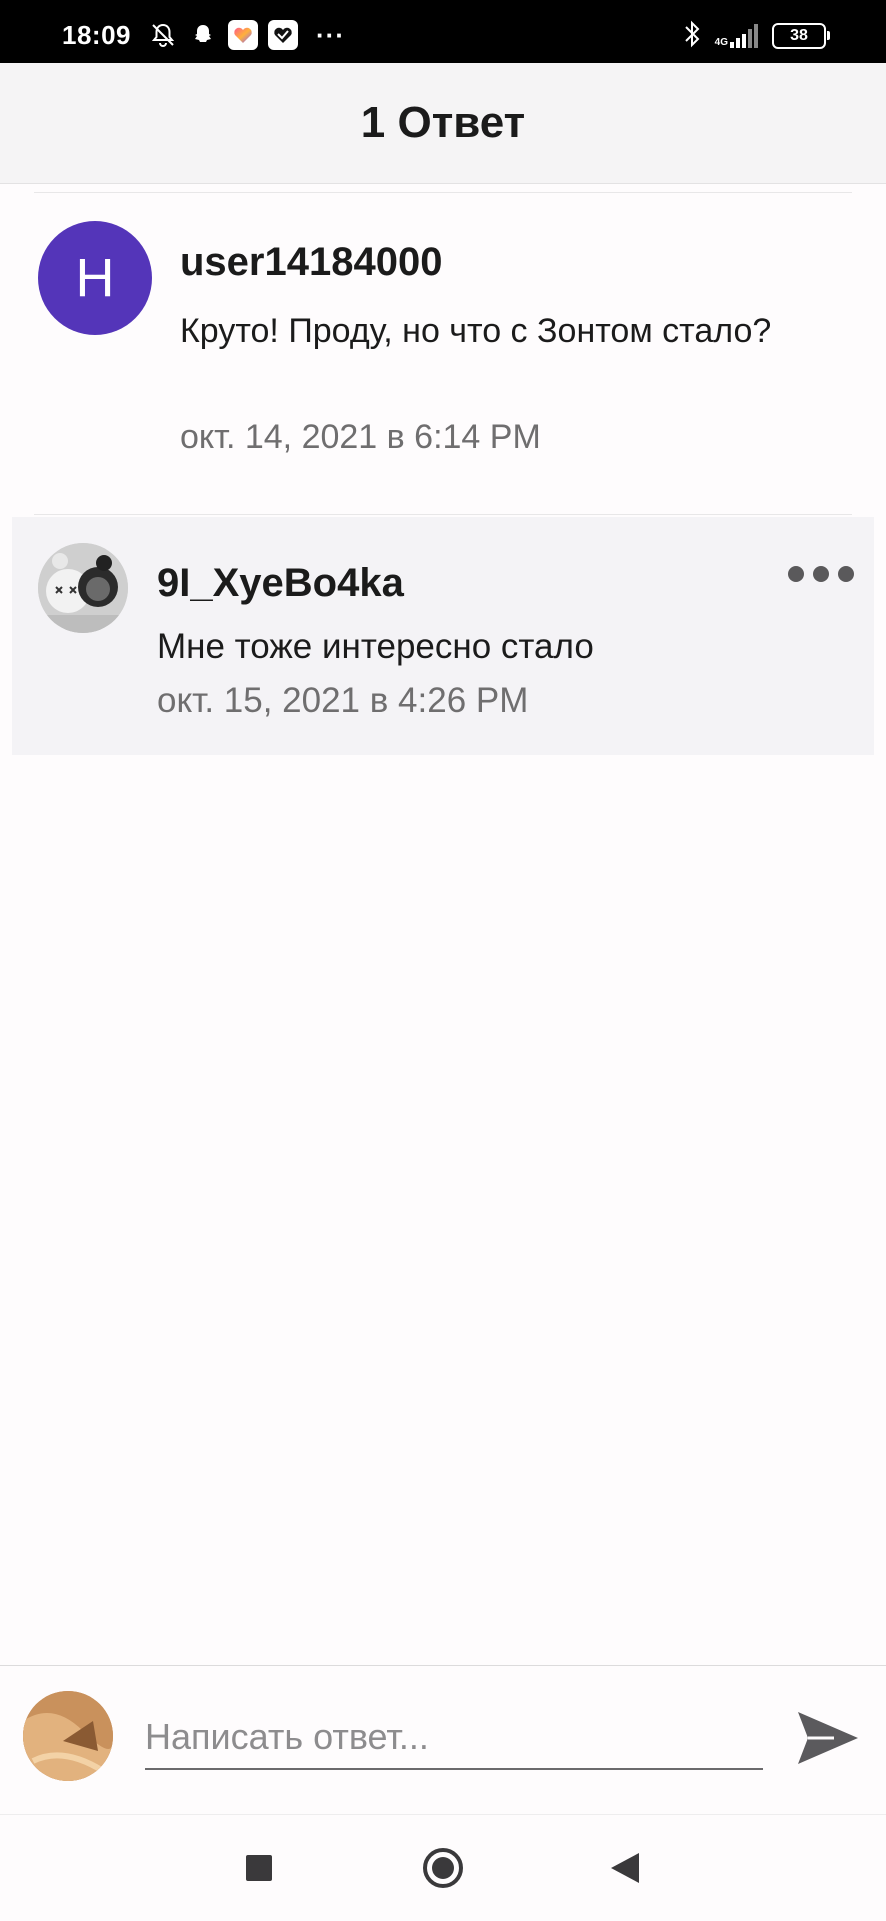 Image resolution: width=886 pixels, height=1921 pixels. What do you see at coordinates (203, 35) in the screenshot?
I see `snapchat-icon` at bounding box center [203, 35].